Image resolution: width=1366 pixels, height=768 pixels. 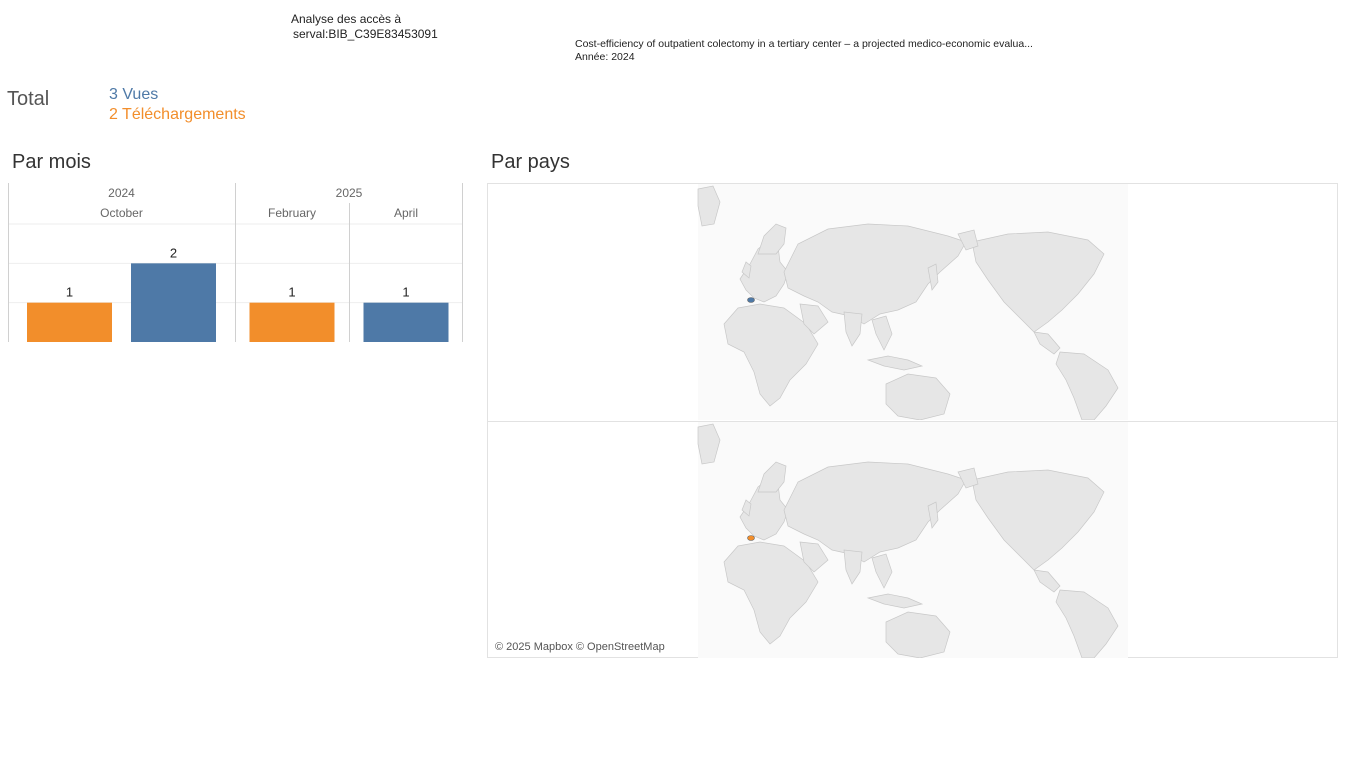 I want to click on year-label: 2024, so click(x=121, y=193).